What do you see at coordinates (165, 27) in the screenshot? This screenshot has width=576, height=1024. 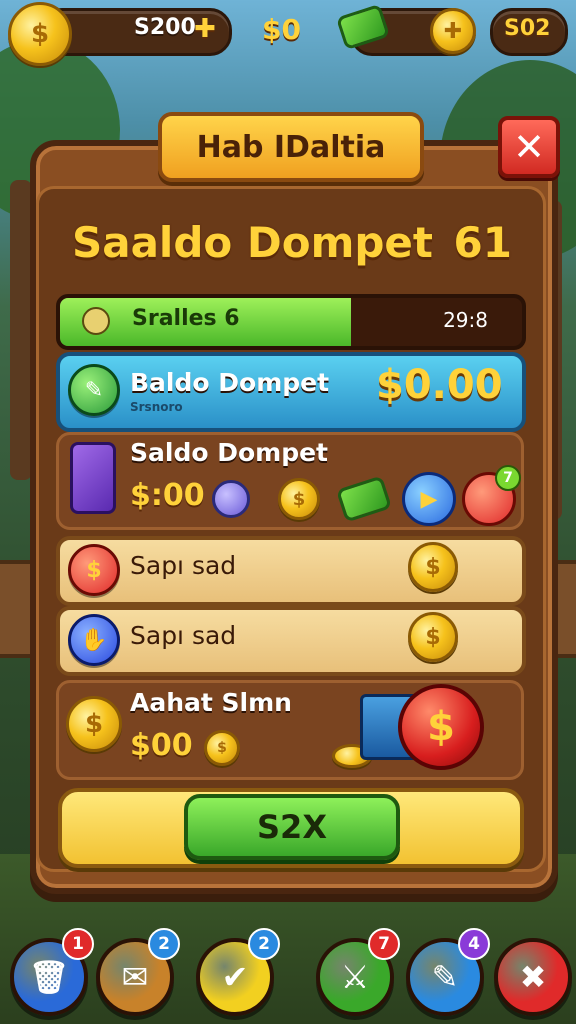 I see `coins-value: S200` at bounding box center [165, 27].